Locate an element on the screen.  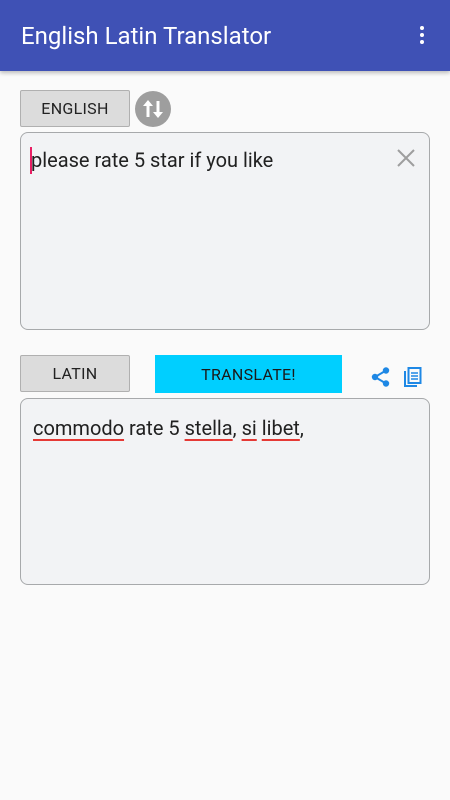
source-language-button: ENGLISH is located at coordinates (75, 108).